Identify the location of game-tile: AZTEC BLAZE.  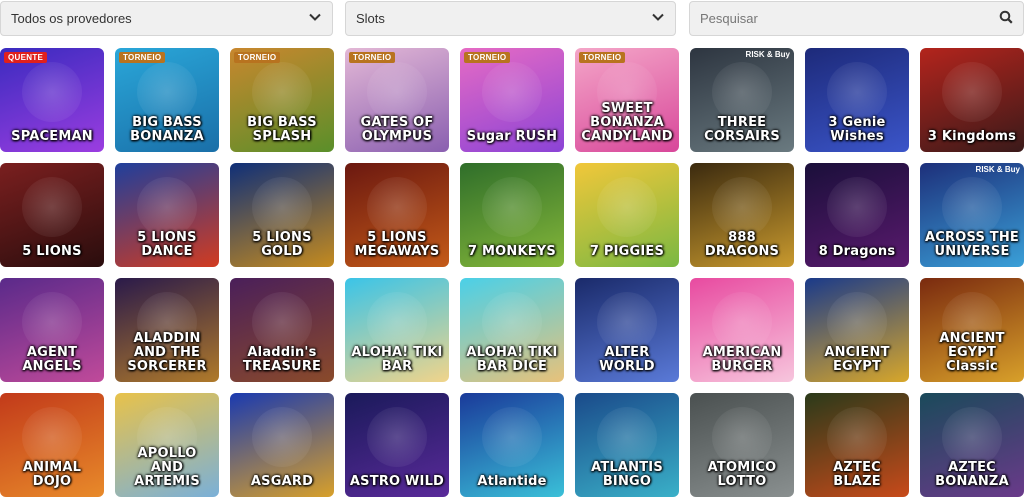
(857, 445).